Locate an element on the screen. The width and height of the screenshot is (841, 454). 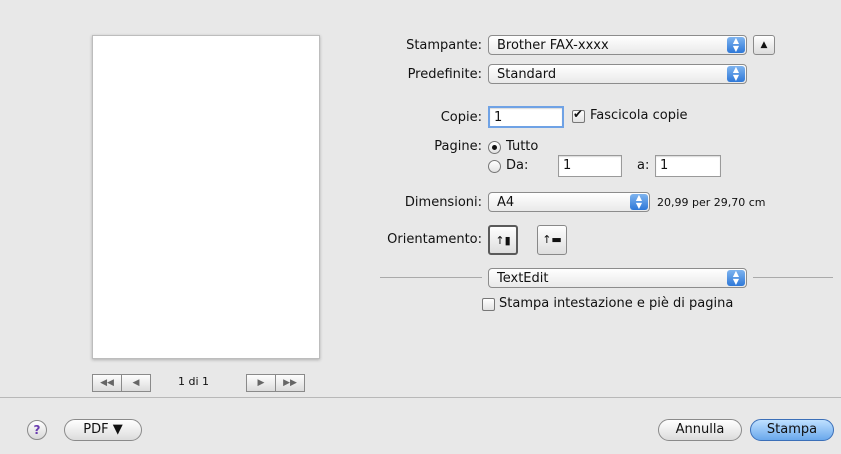
first-page-icon: ◀◀ is located at coordinates (107, 383).